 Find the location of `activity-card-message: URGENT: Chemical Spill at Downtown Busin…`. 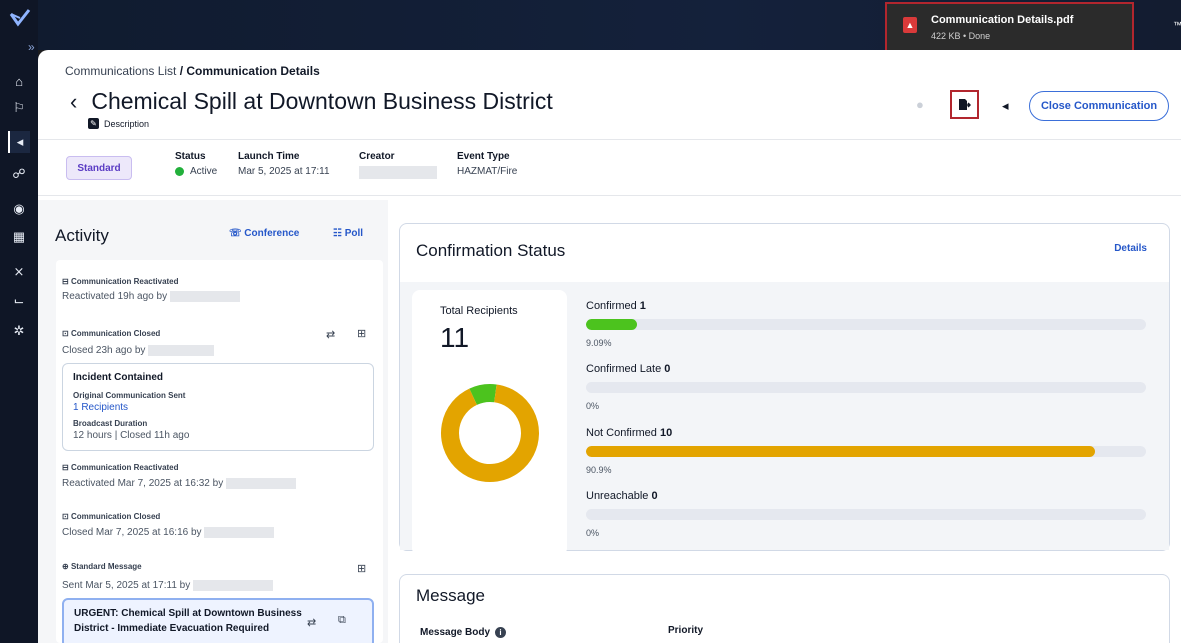

activity-card-message: URGENT: Chemical Spill at Downtown Busin… is located at coordinates (218, 620).